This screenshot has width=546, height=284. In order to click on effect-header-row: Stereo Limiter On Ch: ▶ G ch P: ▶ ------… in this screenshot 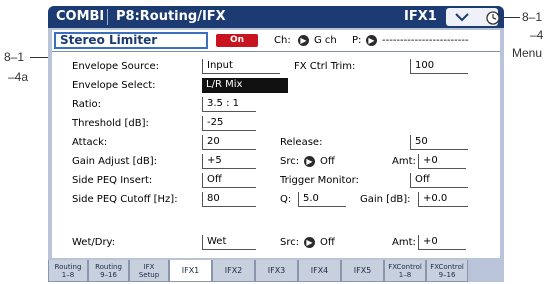, I will do `click(276, 41)`.